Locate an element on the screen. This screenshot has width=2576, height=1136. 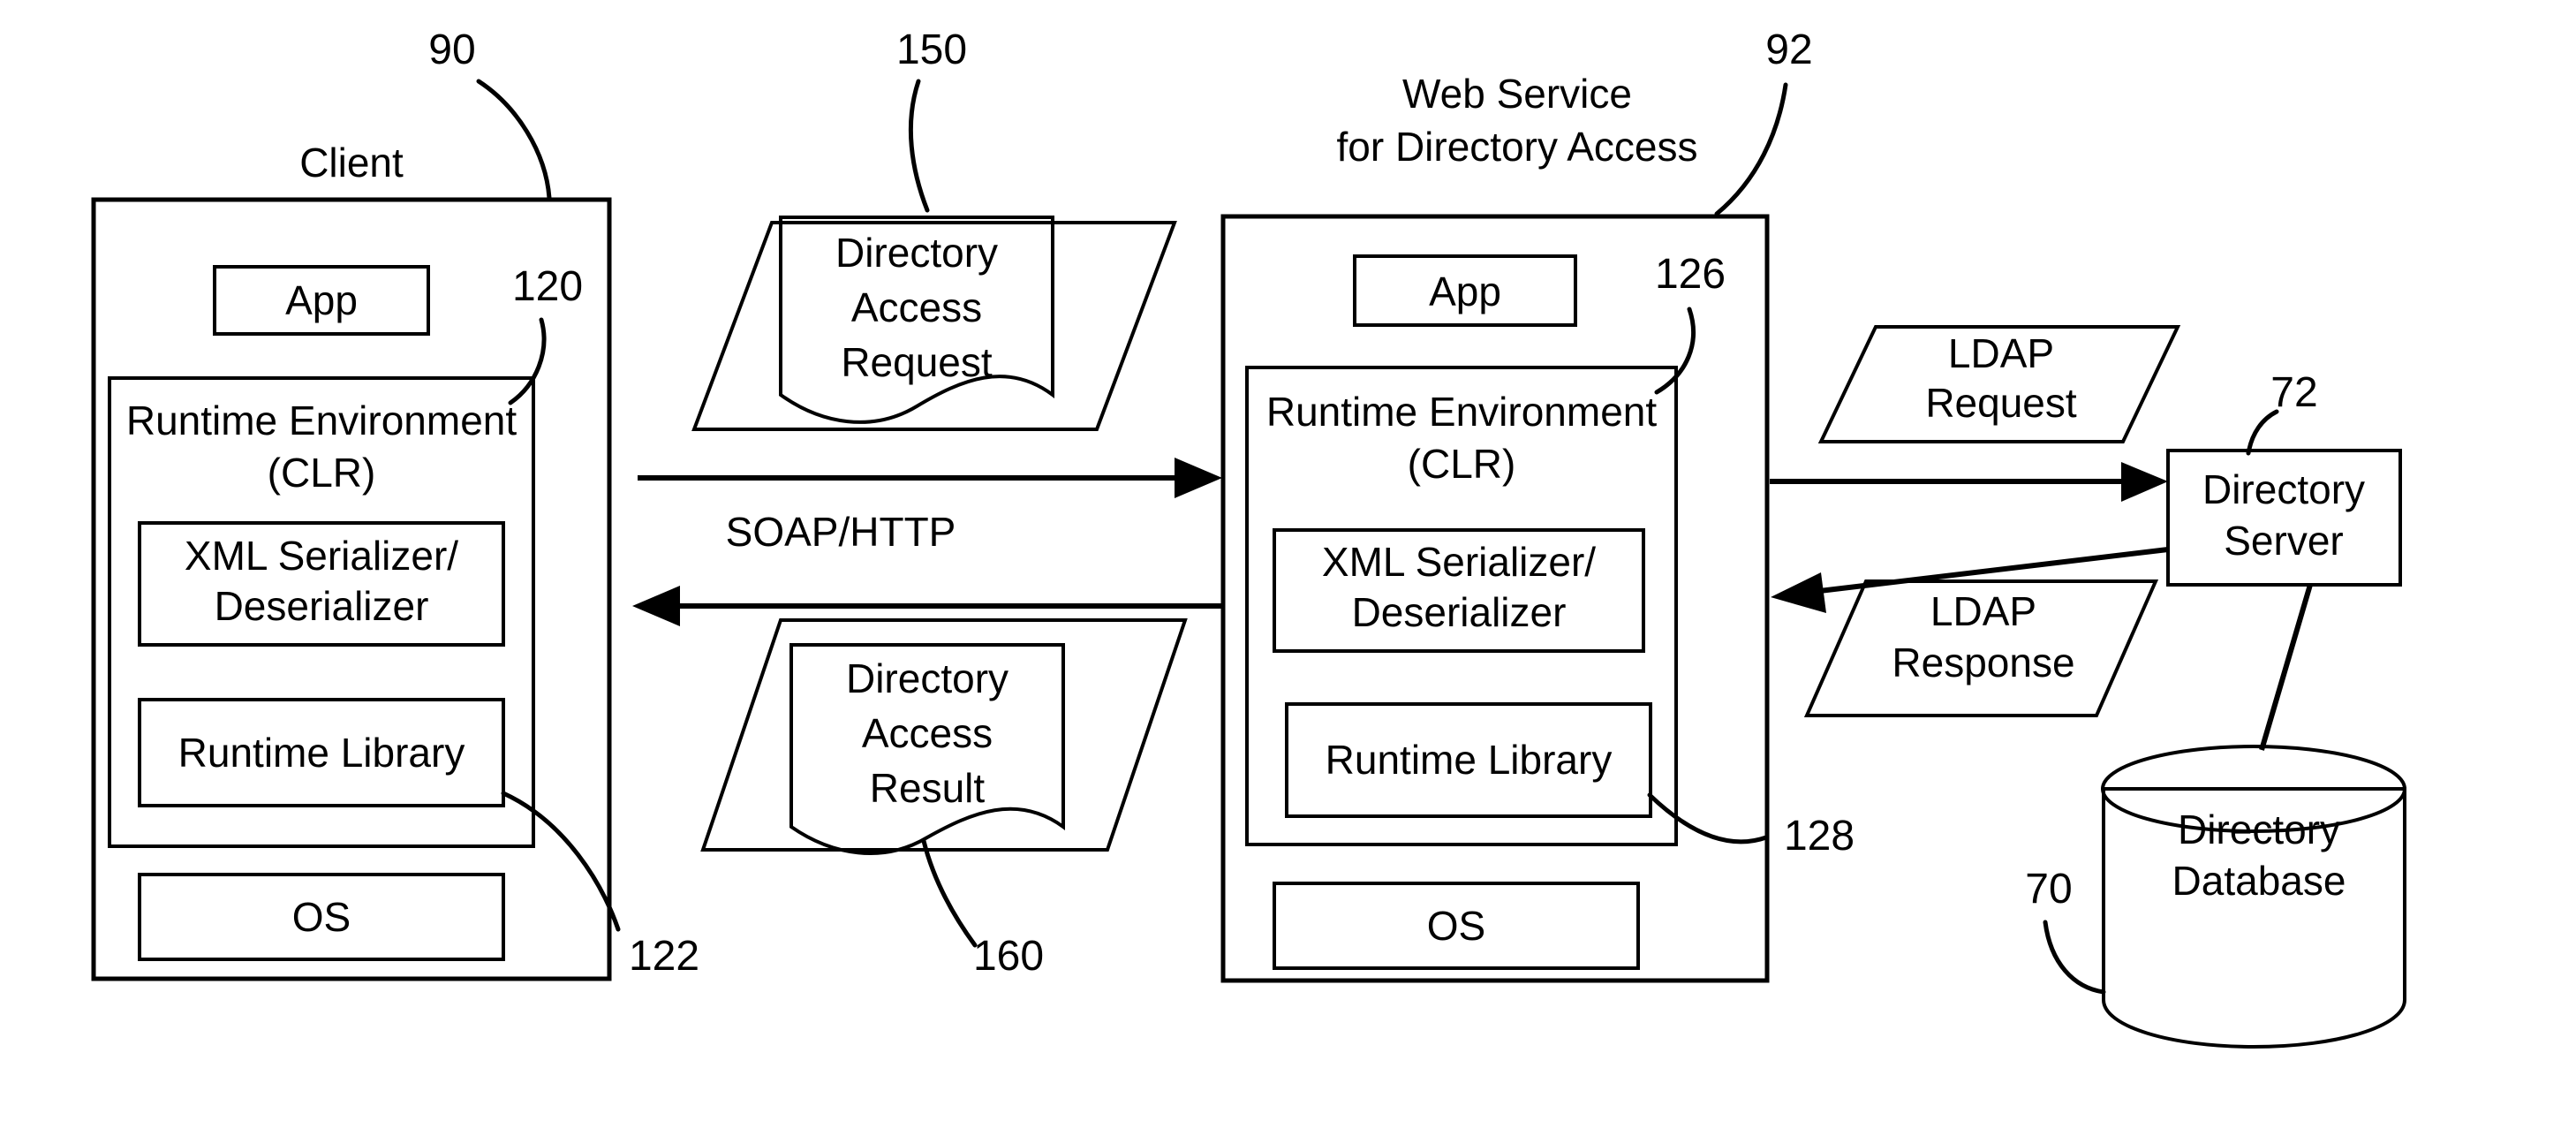
dir-access-result-line2: Access is located at coordinates (928, 733).